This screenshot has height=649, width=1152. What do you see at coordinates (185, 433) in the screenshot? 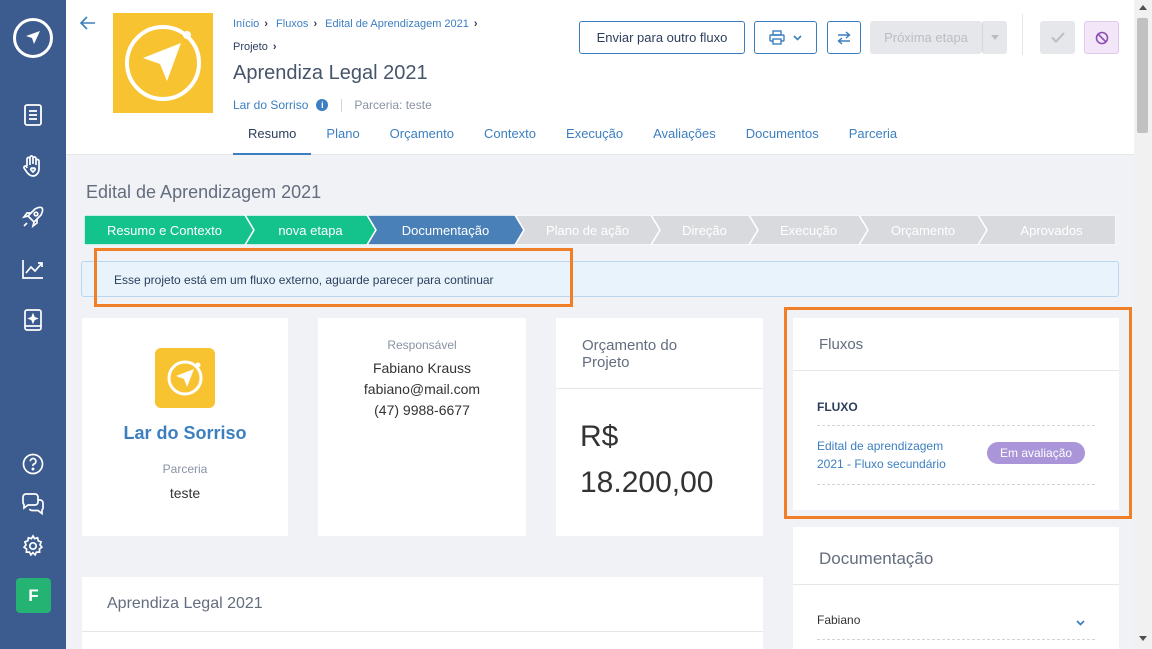
I see `org-name: Lar do Sorriso` at bounding box center [185, 433].